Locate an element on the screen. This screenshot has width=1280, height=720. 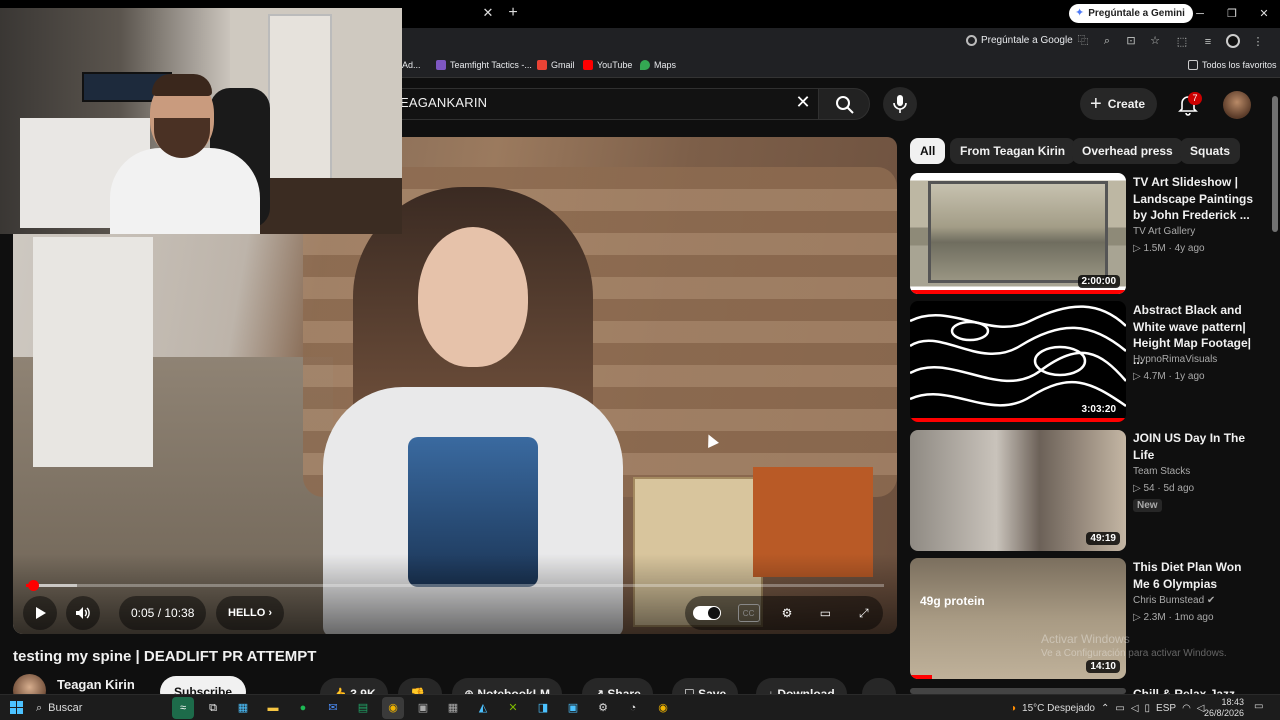
bookmark-label: Maps is located at coordinates (665, 65).